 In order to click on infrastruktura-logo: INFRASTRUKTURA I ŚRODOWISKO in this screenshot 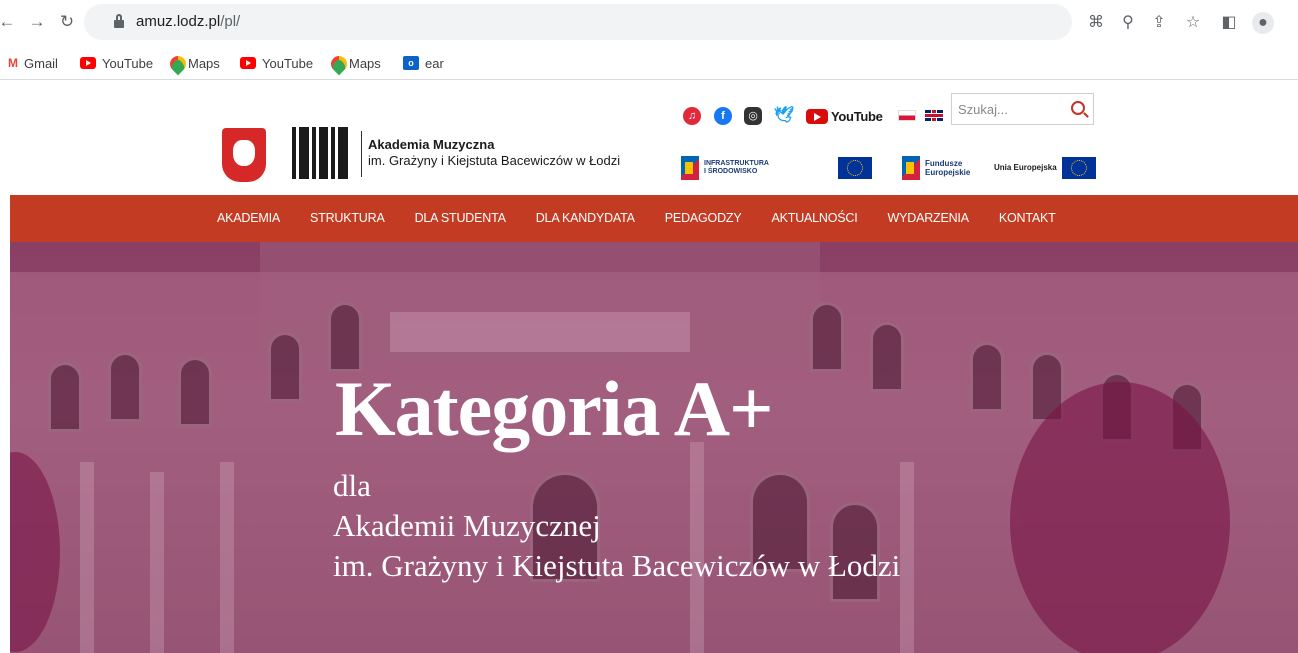, I will do `click(725, 168)`.